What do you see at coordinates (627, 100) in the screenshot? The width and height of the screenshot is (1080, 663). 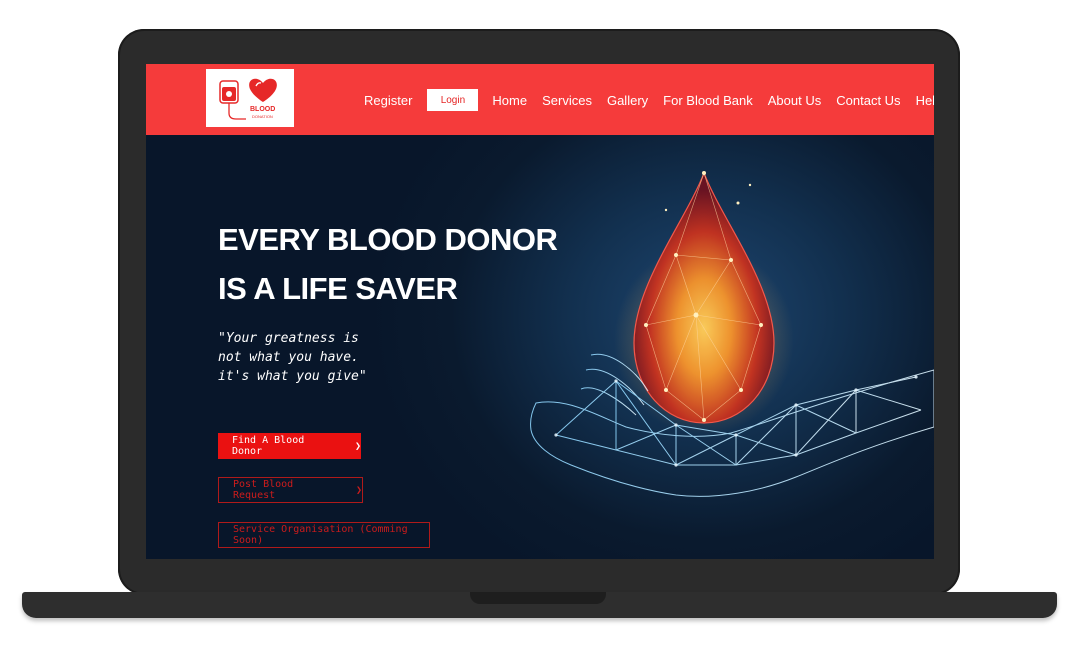 I see `nav-gallery: Gallery` at bounding box center [627, 100].